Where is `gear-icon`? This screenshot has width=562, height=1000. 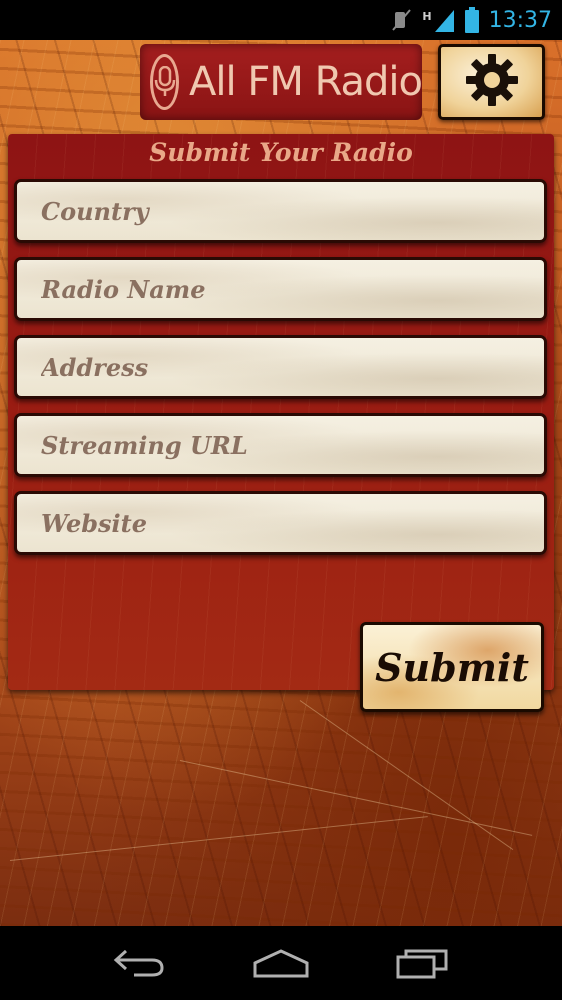
gear-icon is located at coordinates (492, 82).